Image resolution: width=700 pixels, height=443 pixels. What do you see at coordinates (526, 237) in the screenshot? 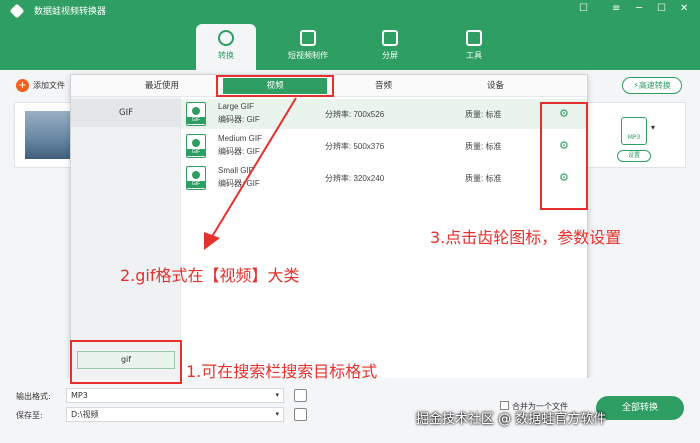
I see `annotation-step3: 3.点击齿轮图标，参数设置` at bounding box center [526, 237].